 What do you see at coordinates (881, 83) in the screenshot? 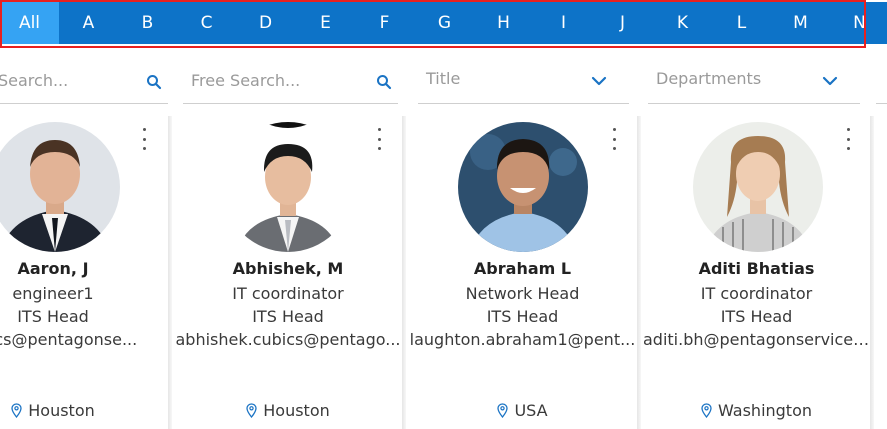
I see `extra-filter-input` at bounding box center [881, 83].